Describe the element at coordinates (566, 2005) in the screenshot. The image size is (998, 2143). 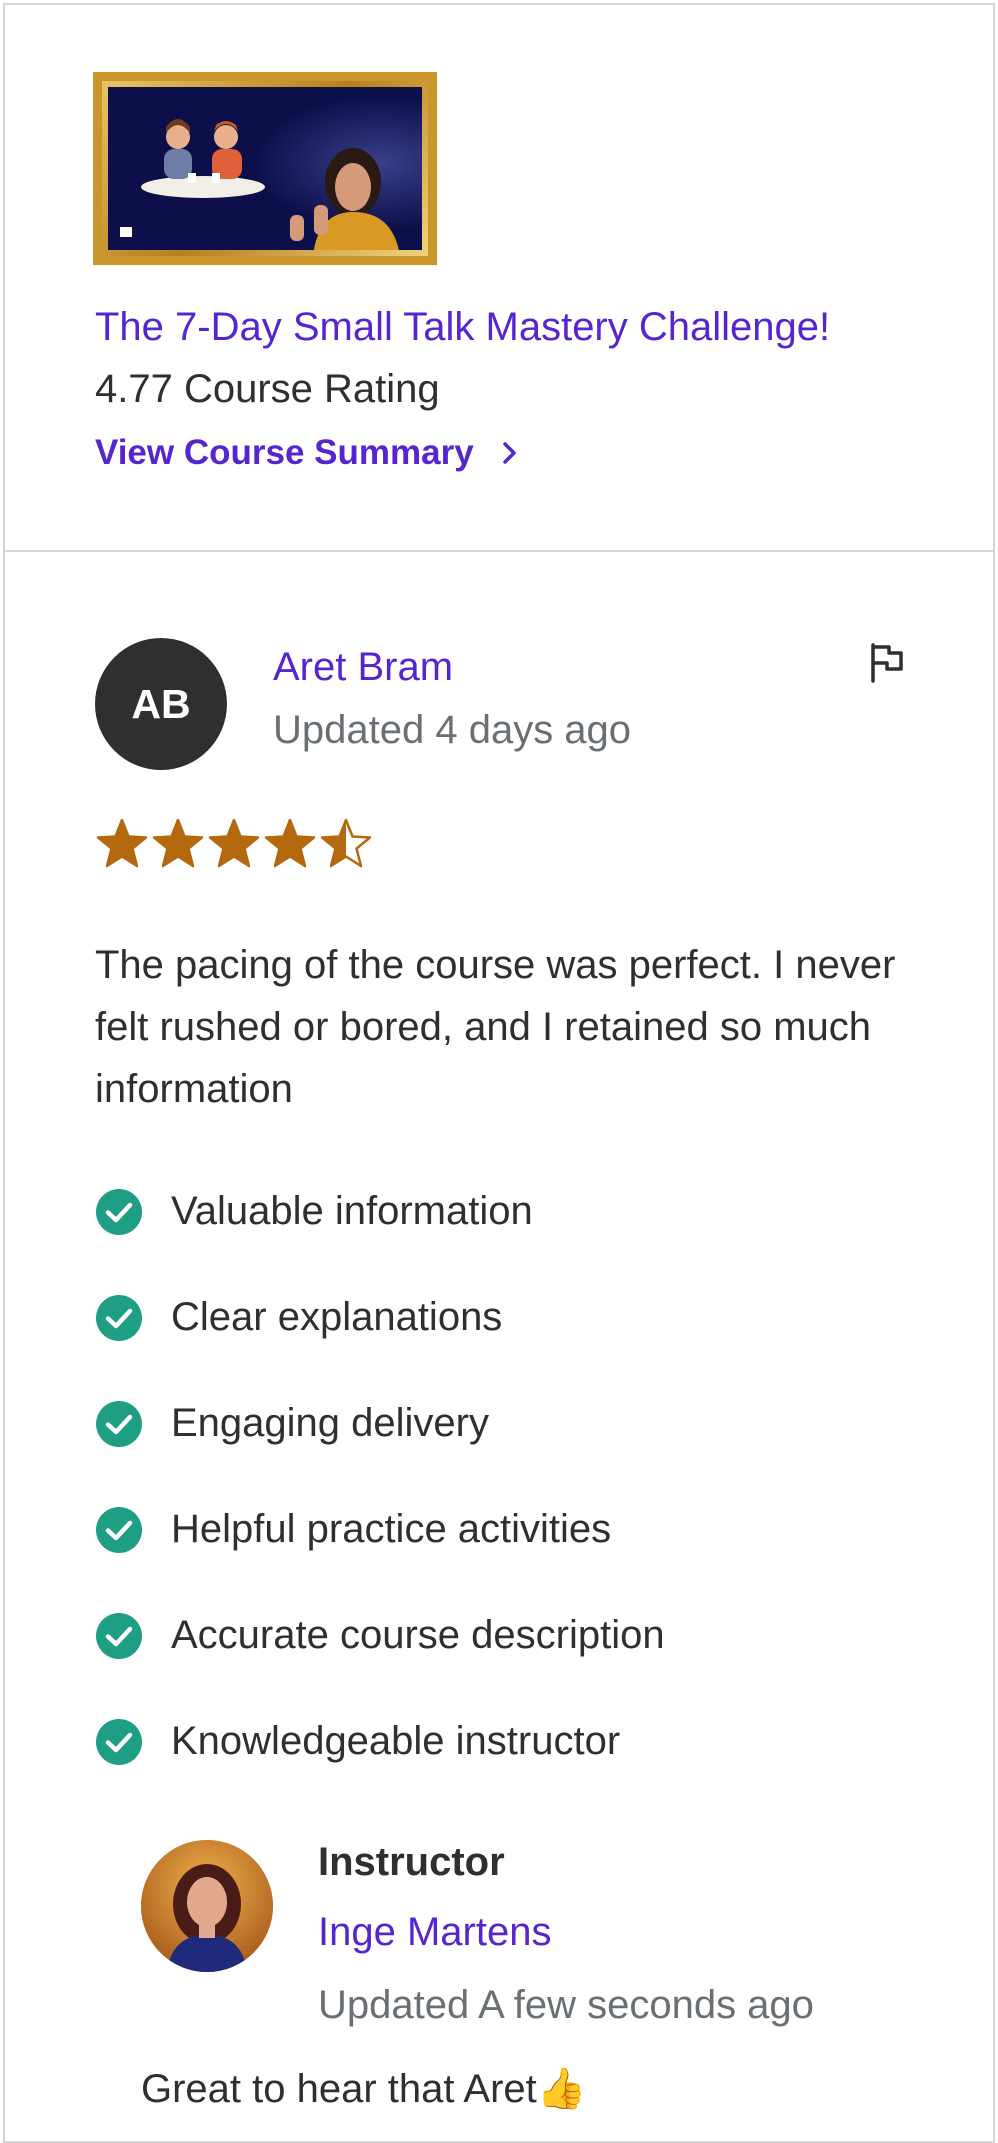
I see `instructor-updated-time: Updated A few seconds ago` at that location.